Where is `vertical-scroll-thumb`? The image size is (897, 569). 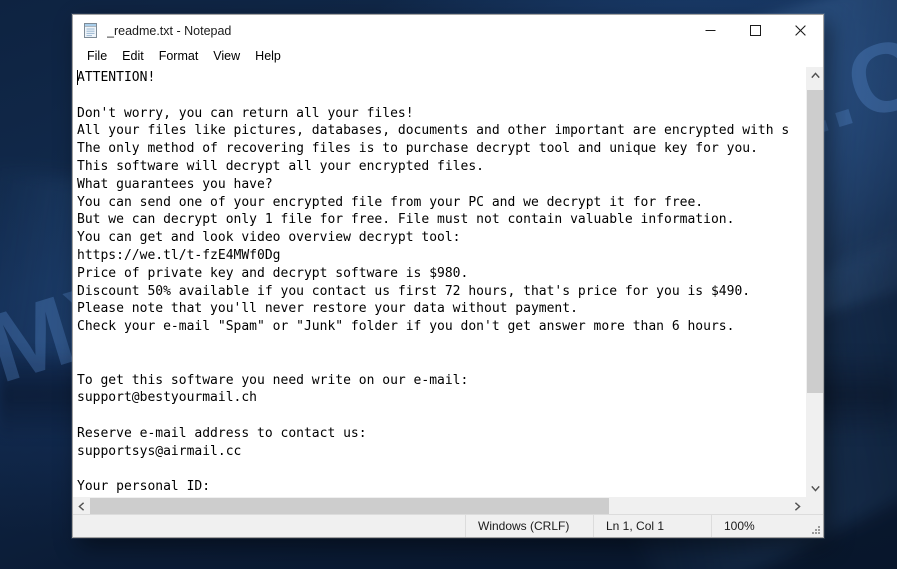
vertical-scroll-thumb is located at coordinates (815, 241).